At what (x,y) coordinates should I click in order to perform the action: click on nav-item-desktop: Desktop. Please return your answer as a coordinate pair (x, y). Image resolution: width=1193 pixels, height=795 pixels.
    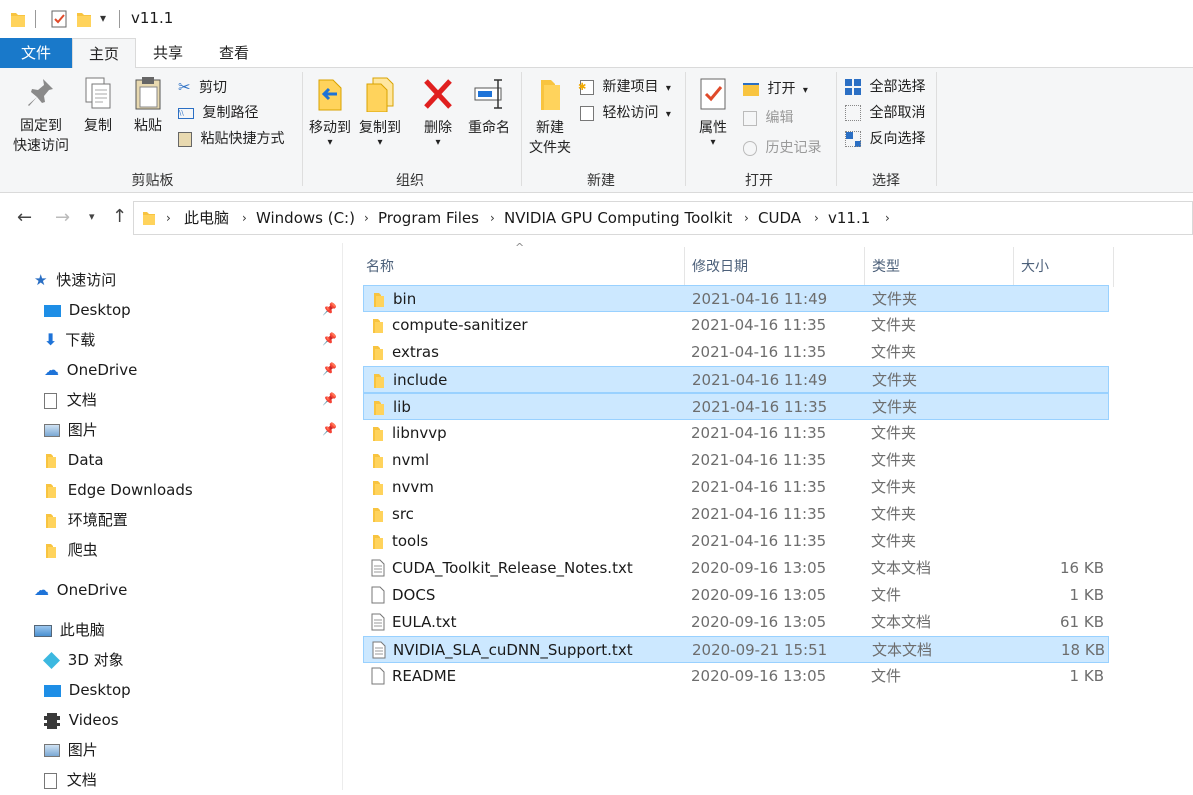
    Looking at the image, I should click on (87, 310).